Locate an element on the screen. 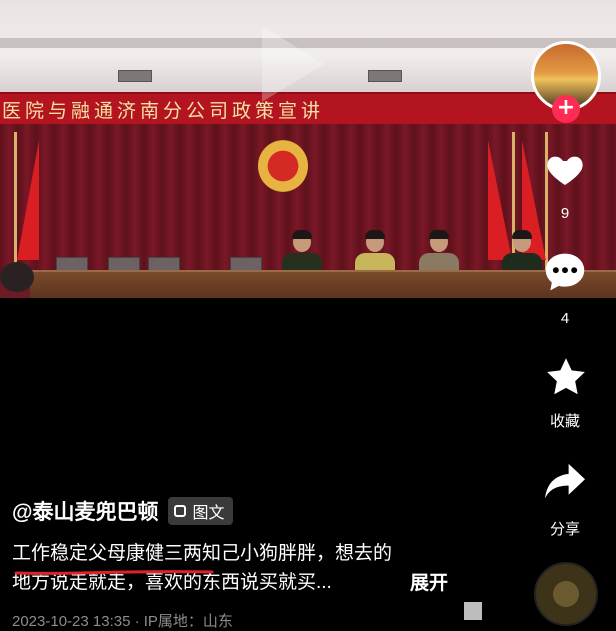 The image size is (616, 631). post-type-tag: 图文 is located at coordinates (200, 511).